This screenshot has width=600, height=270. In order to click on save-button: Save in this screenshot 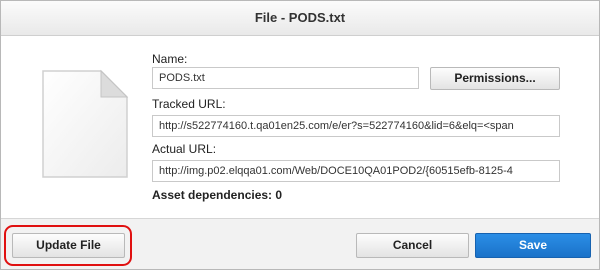, I will do `click(533, 245)`.